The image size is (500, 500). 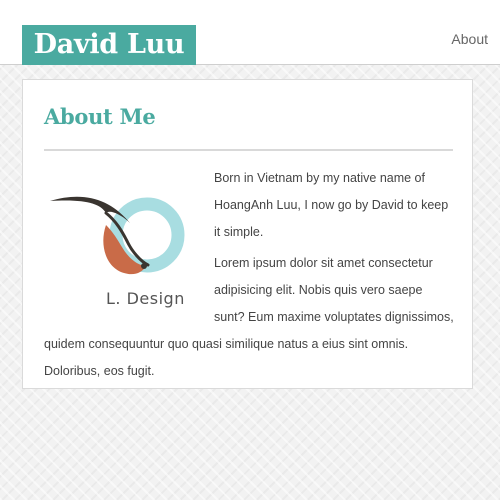 I want to click on site-header: David Luu About, so click(x=250, y=32).